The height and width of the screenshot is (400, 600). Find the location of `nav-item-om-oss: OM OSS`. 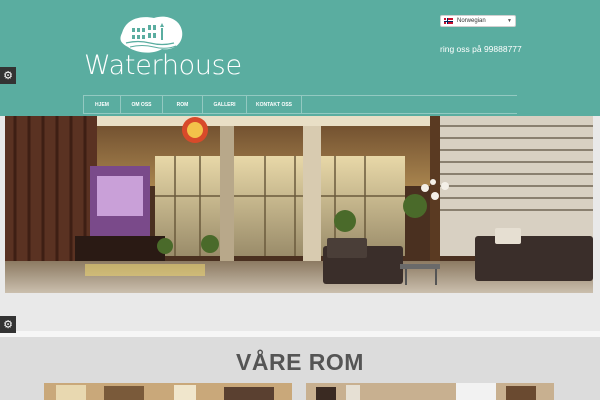

nav-item-om-oss: OM OSS is located at coordinates (142, 104).